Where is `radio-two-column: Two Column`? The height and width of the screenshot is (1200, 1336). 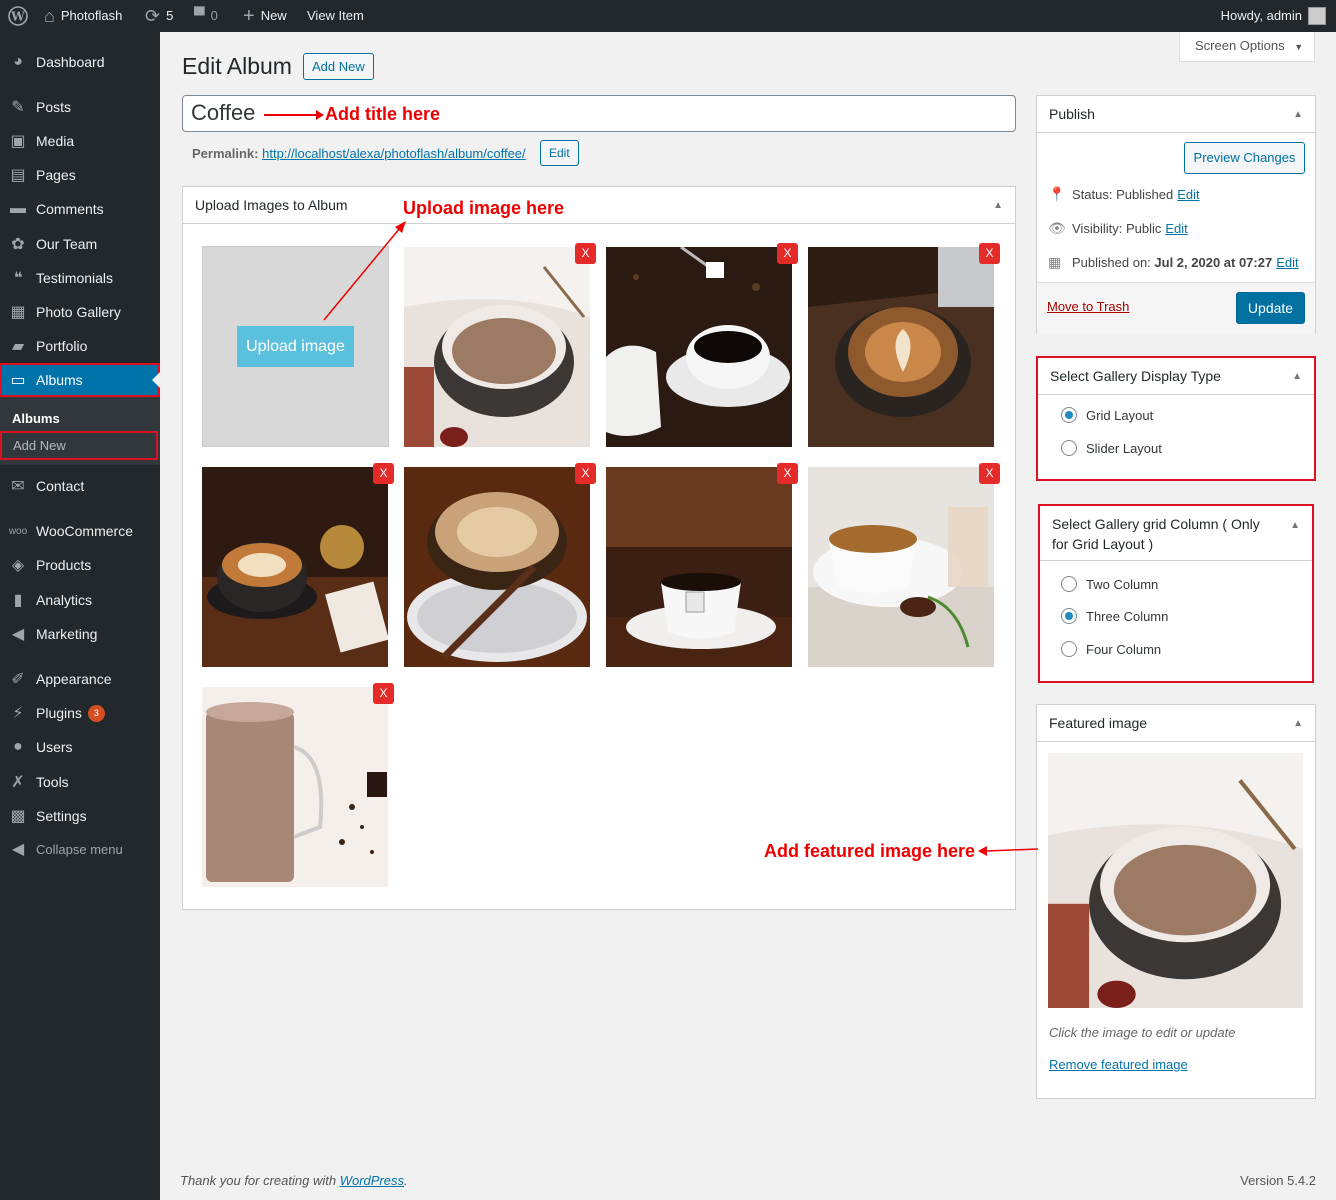 radio-two-column: Two Column is located at coordinates (1109, 584).